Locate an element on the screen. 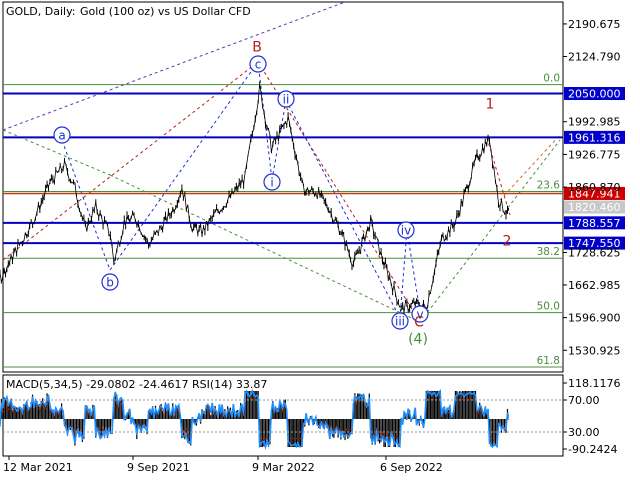 The height and width of the screenshot is (480, 640). price-y-tick-label: 1926.775 is located at coordinates (594, 154).